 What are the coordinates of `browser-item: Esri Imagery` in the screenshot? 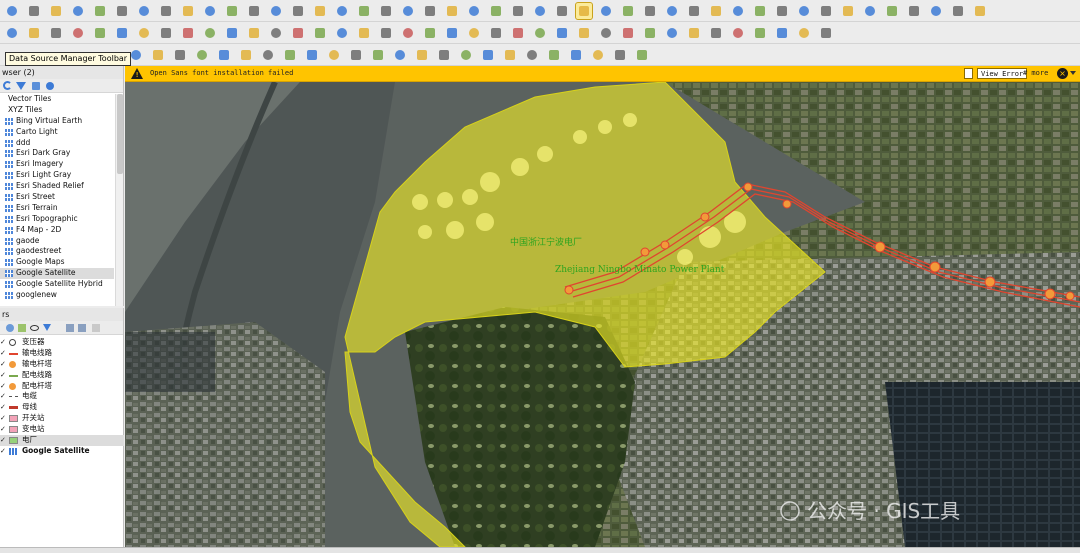 It's located at (57, 164).